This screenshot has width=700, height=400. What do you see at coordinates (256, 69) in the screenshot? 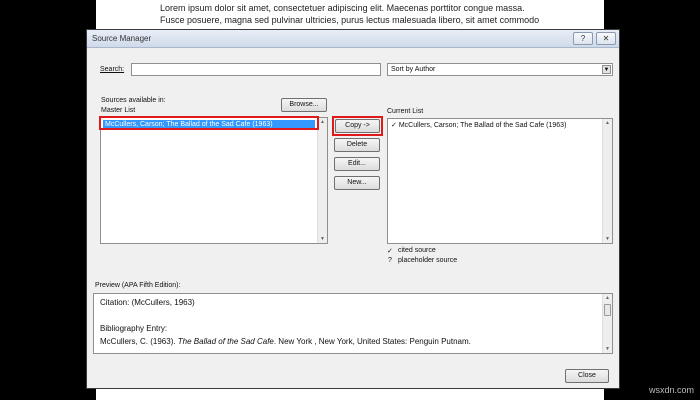
I see `search-input` at bounding box center [256, 69].